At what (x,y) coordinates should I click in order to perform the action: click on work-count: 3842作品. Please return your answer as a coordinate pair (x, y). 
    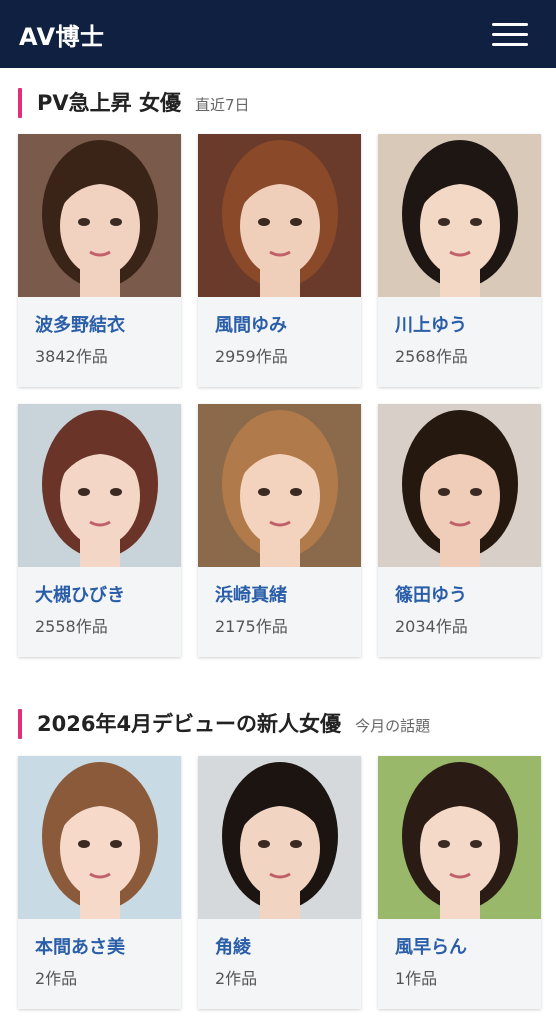
    Looking at the image, I should click on (71, 356).